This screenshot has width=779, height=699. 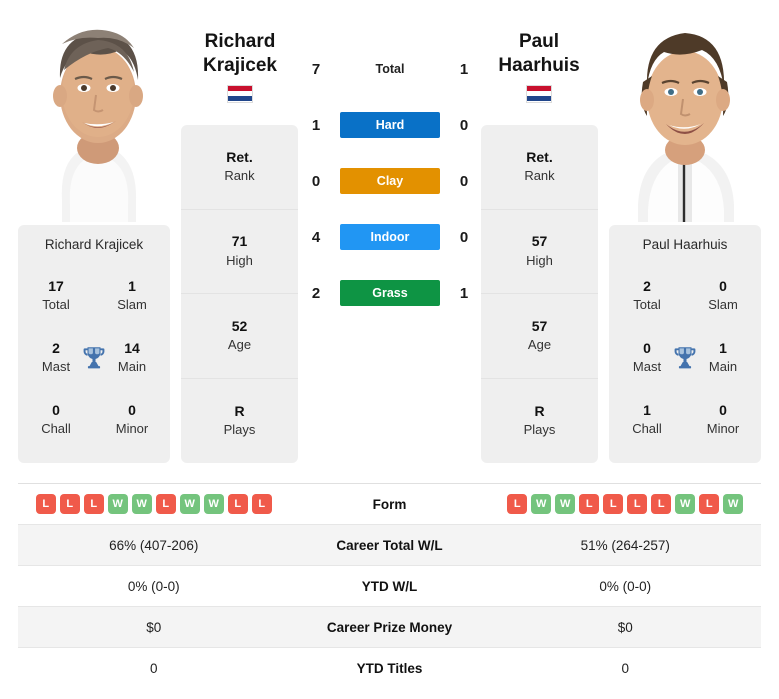 What do you see at coordinates (316, 237) in the screenshot?
I see `h2h-indoor-left: 4` at bounding box center [316, 237].